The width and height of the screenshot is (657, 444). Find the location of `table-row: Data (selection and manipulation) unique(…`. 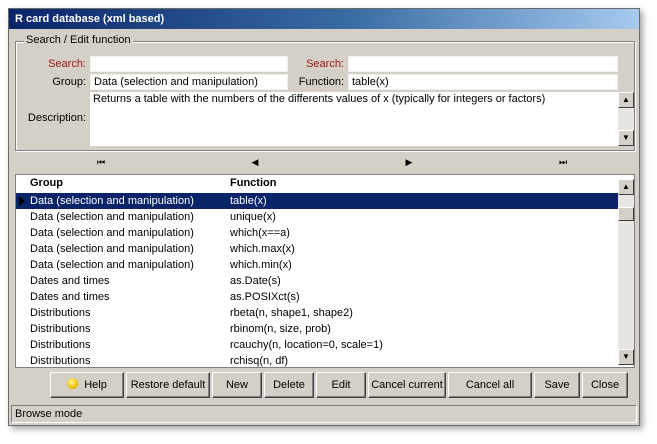

table-row: Data (selection and manipulation) unique(… is located at coordinates (317, 217).